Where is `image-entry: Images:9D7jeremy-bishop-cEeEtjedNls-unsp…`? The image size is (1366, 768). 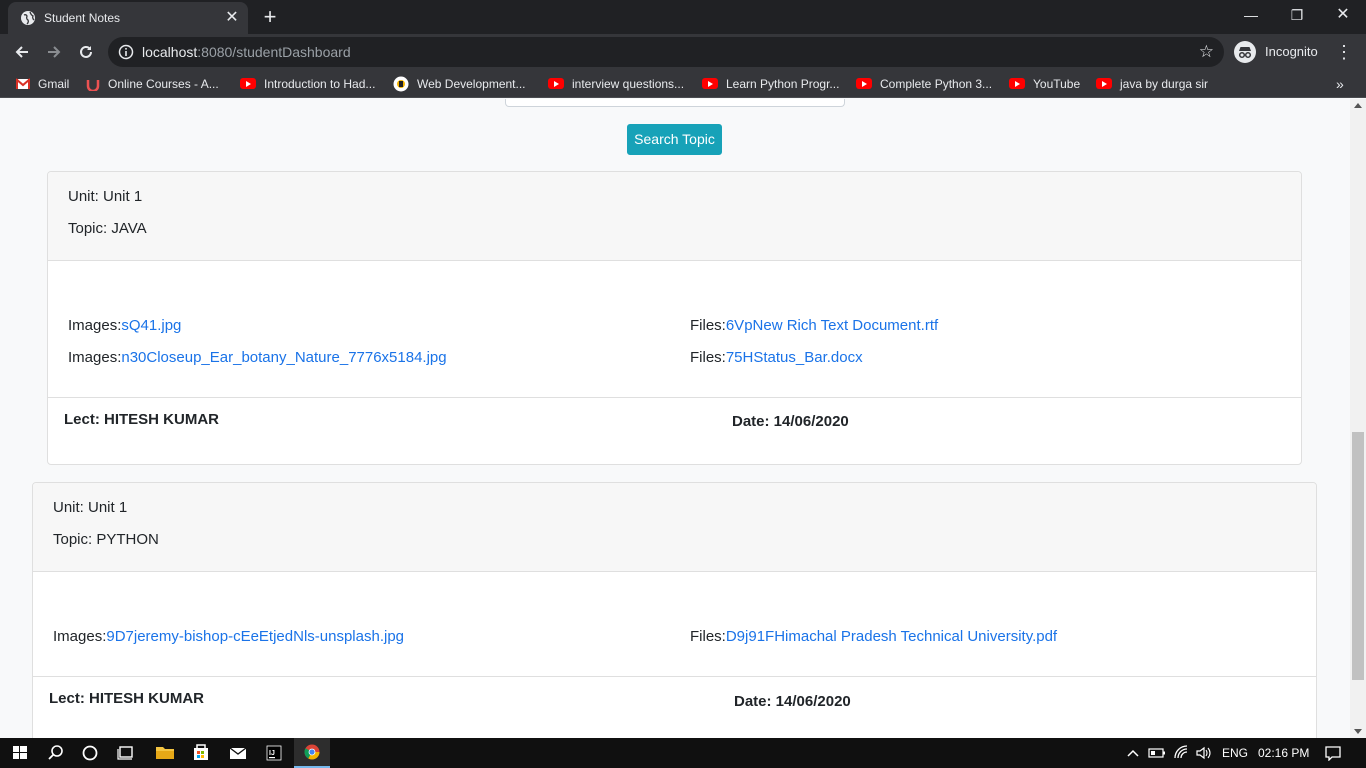
image-entry: Images:9D7jeremy-bishop-cEeEtjedNls-unsp… is located at coordinates (228, 637).